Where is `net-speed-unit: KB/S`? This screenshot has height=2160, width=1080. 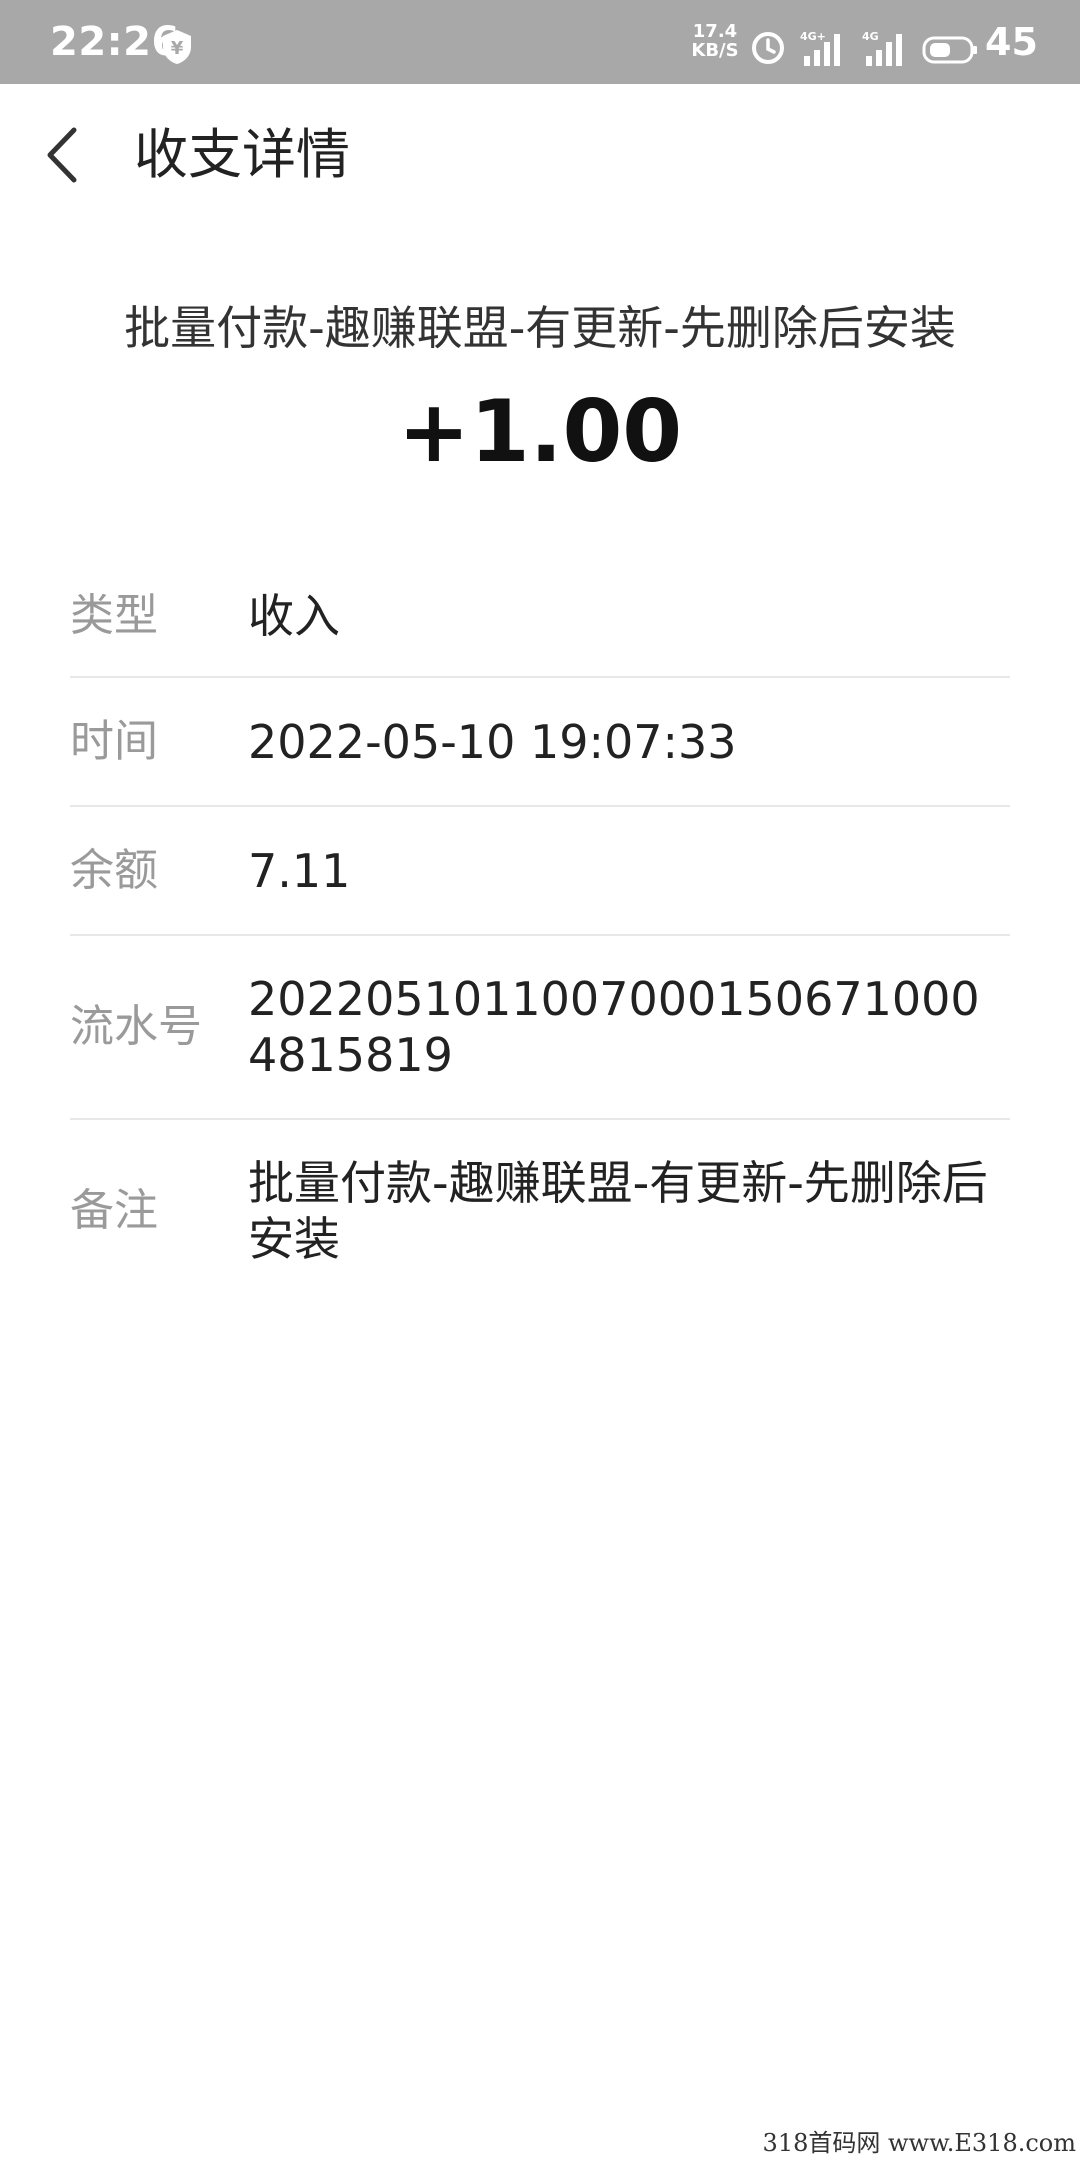
net-speed-unit: KB/S is located at coordinates (715, 50).